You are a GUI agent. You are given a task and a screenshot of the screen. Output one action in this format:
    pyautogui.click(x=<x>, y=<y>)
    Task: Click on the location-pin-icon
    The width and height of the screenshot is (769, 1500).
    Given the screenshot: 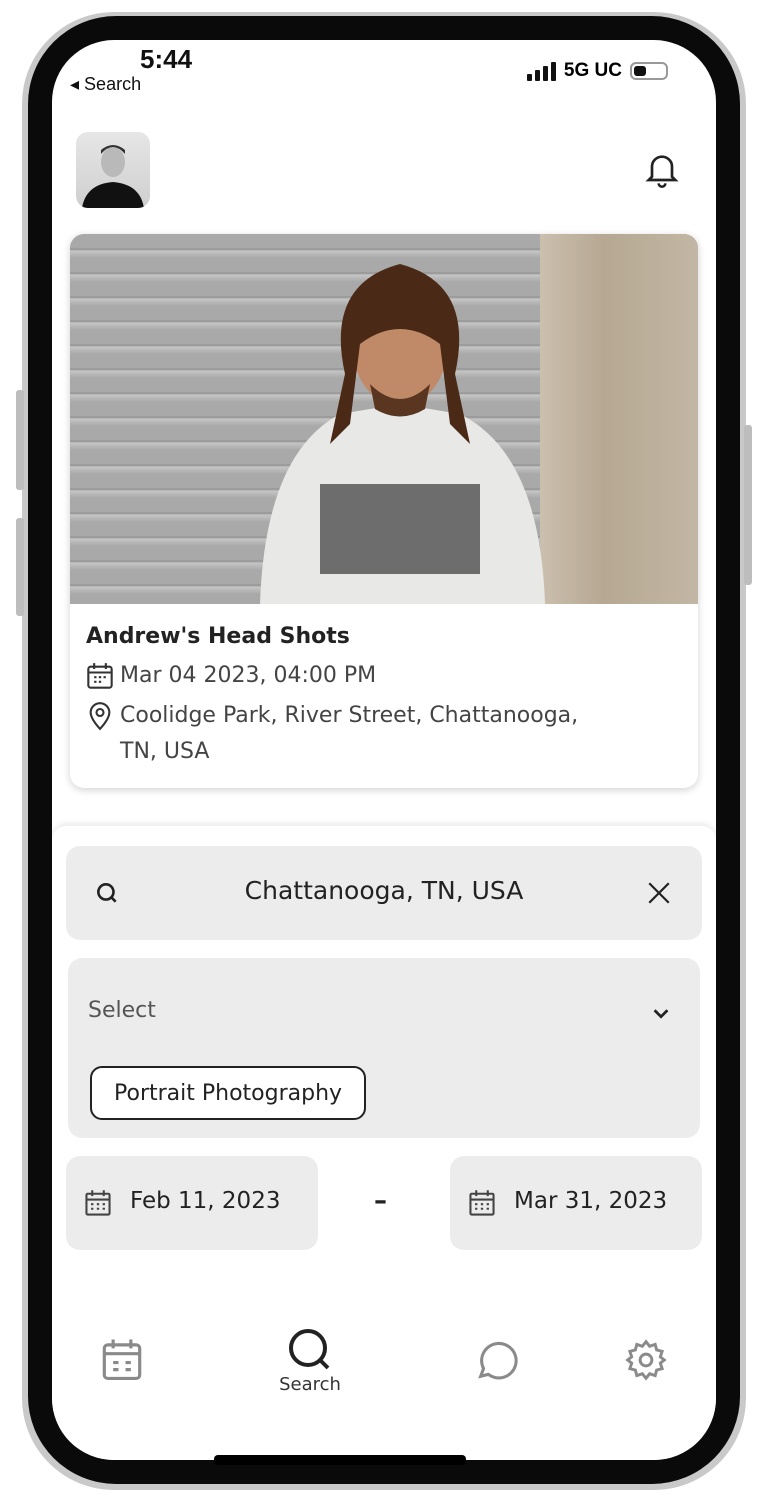 What is the action you would take?
    pyautogui.click(x=100, y=716)
    